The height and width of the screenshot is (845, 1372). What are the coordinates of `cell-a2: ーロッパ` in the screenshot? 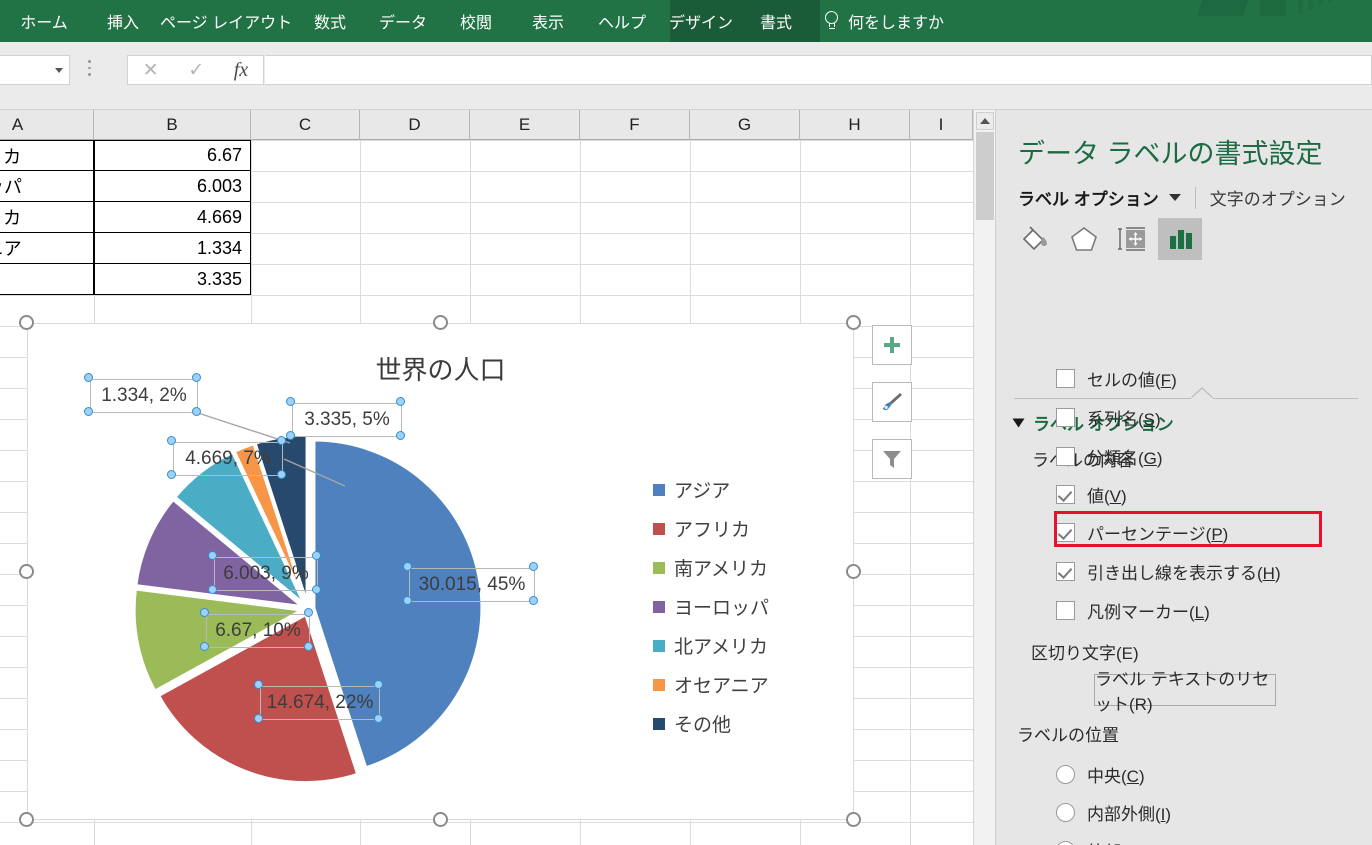 It's located at (47, 186).